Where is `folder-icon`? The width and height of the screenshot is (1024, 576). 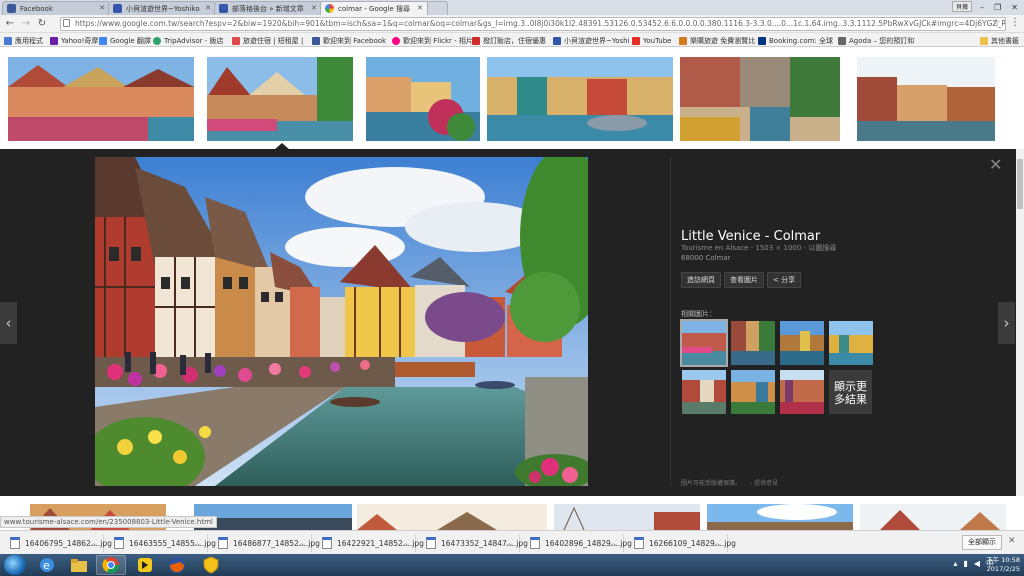
folder-icon is located at coordinates (79, 565).